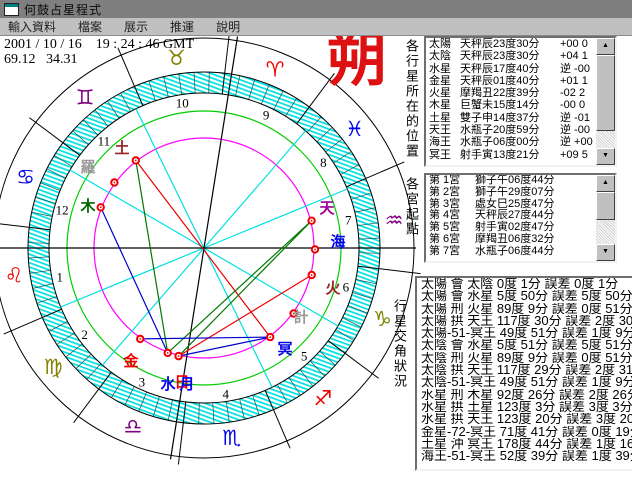 Image resolution: width=632 pixels, height=477 pixels. I want to click on svg-text: 羅, so click(87, 167).